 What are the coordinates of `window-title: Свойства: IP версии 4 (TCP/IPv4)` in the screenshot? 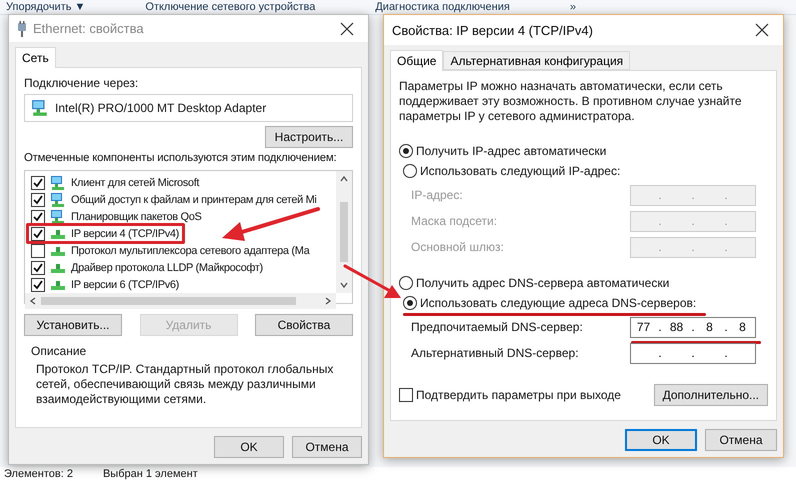 It's located at (493, 30).